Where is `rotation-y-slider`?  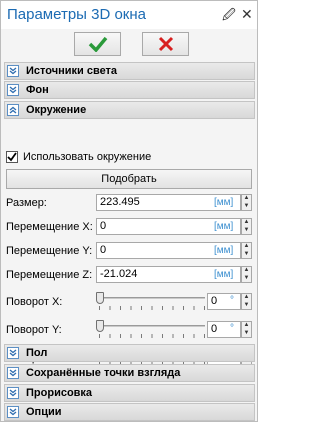
rotation-y-slider is located at coordinates (150, 329).